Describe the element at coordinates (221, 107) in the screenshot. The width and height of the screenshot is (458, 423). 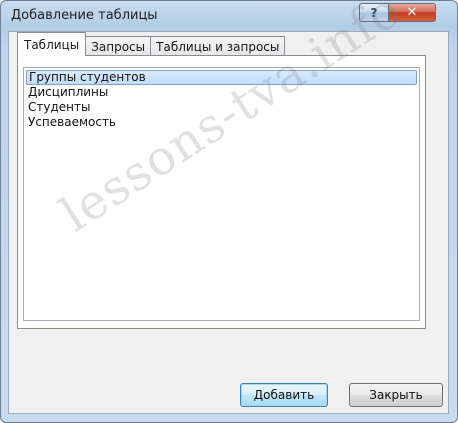
I see `list-item-students: Студенты` at that location.